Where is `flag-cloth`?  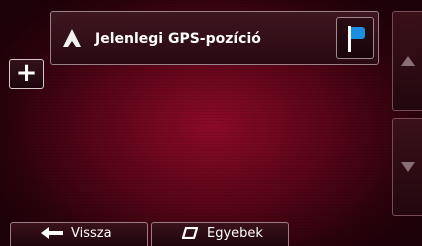
flag-cloth is located at coordinates (358, 33).